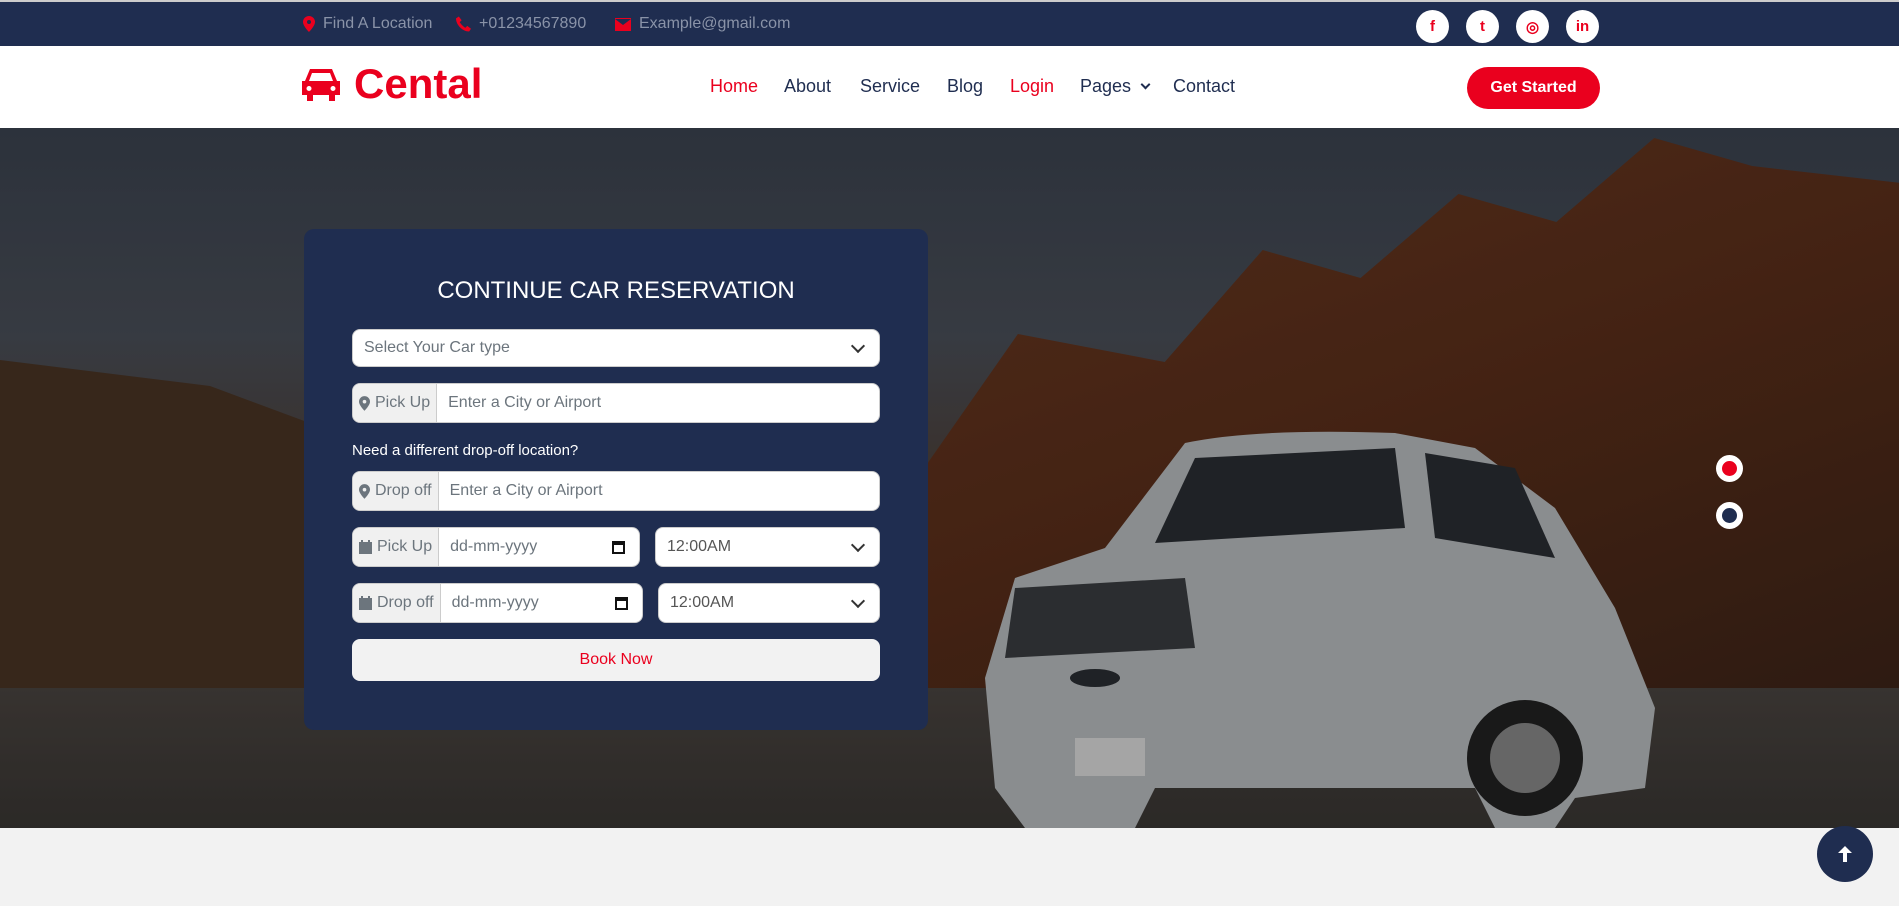 This screenshot has height=906, width=1899. What do you see at coordinates (1432, 26) in the screenshot?
I see `facebook-icon: f` at bounding box center [1432, 26].